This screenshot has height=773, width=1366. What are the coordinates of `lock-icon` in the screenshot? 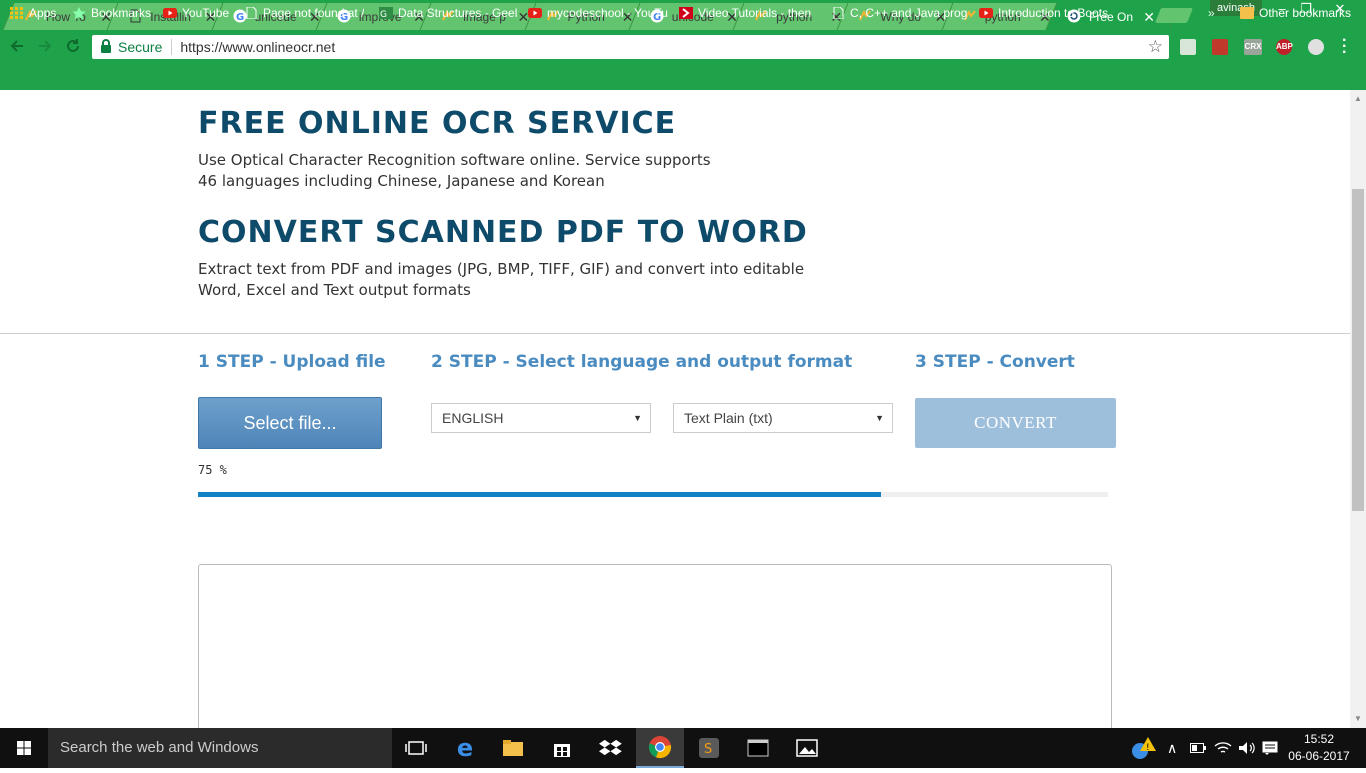 It's located at (106, 46).